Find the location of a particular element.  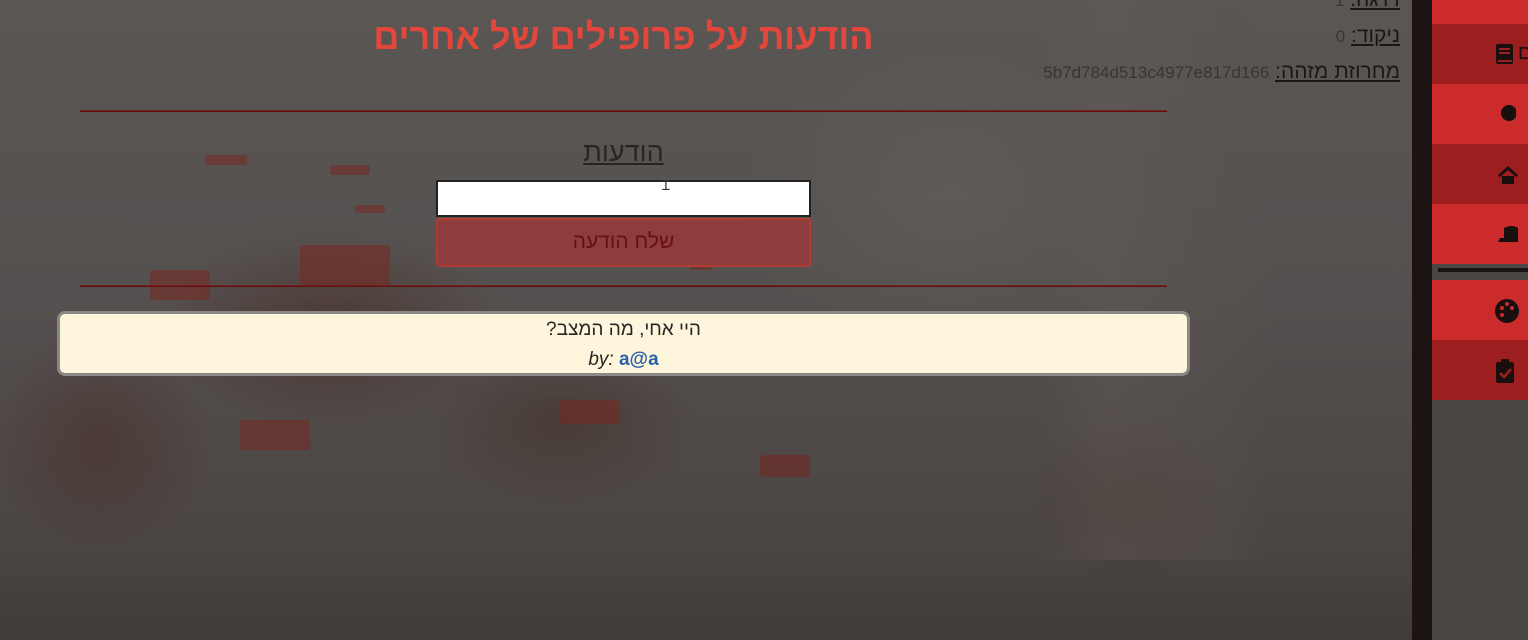

message-input is located at coordinates (623, 198).